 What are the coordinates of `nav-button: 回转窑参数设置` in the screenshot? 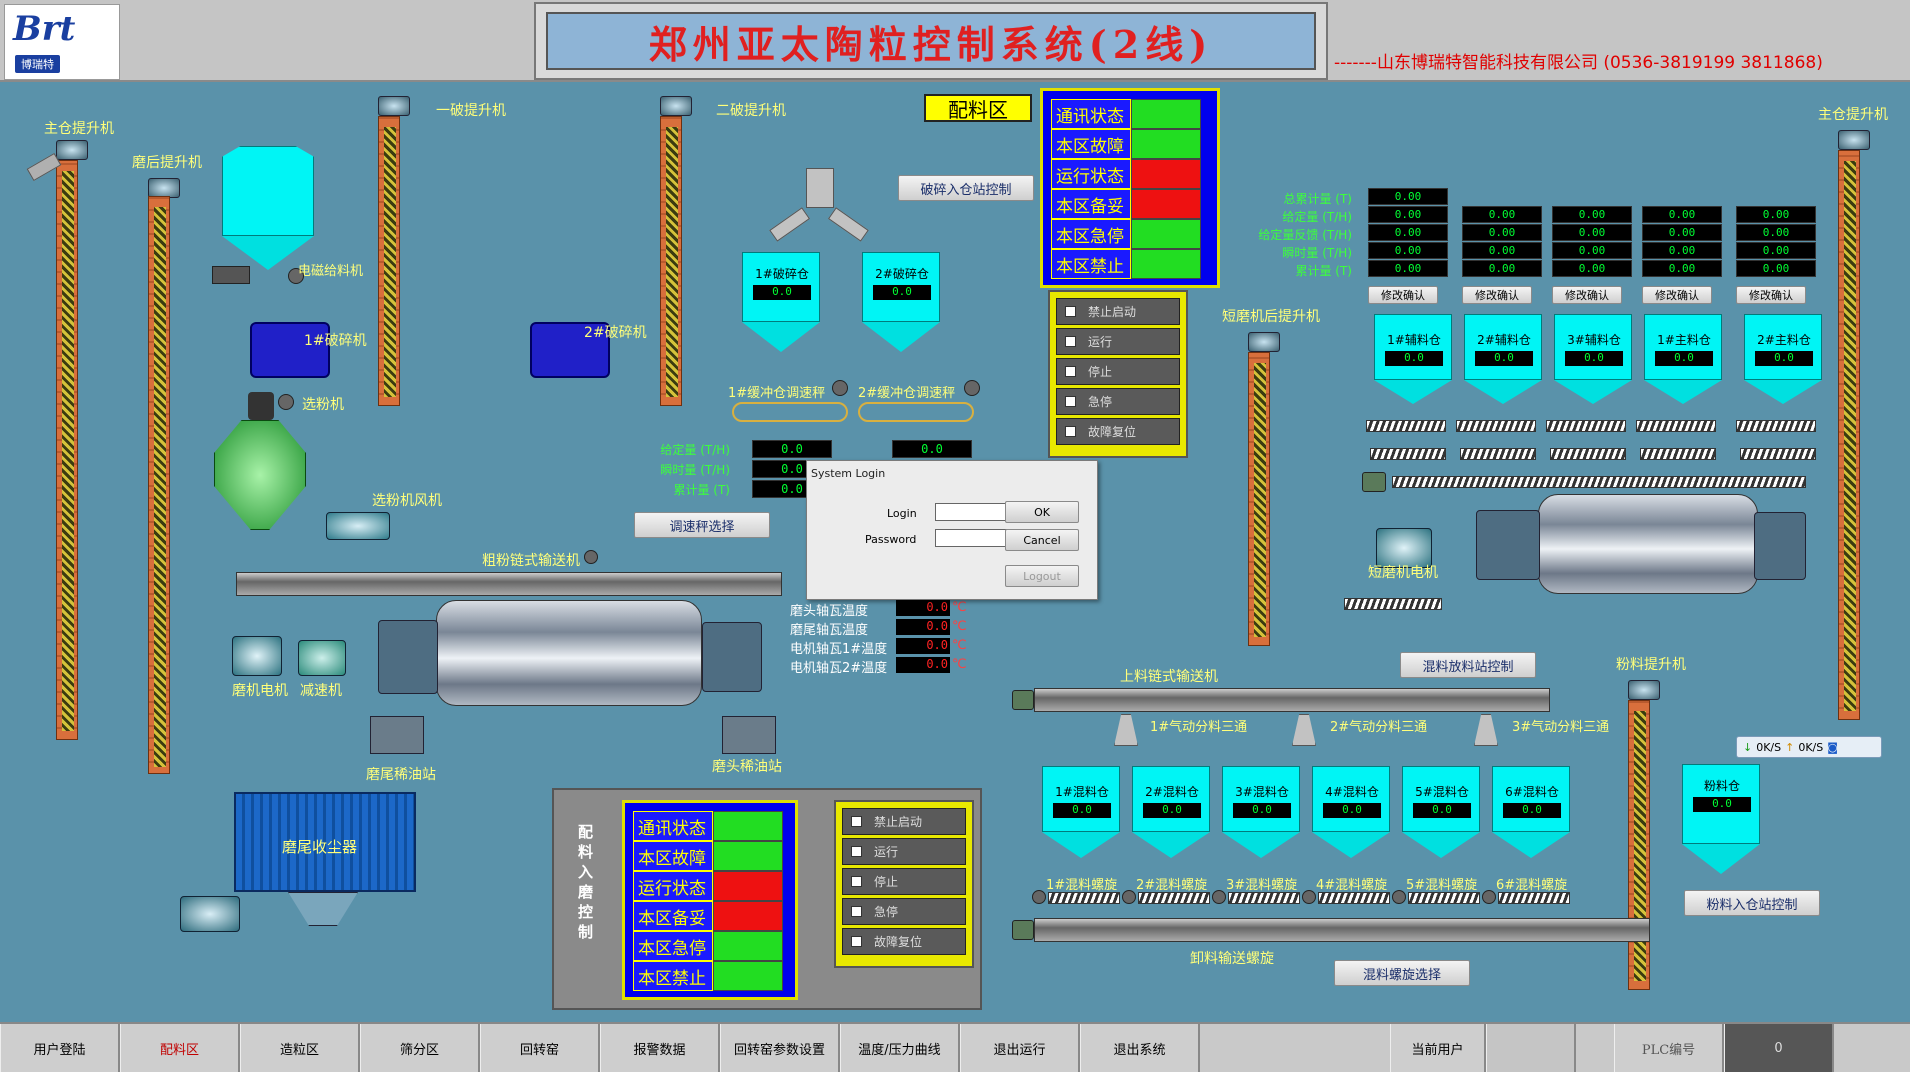 It's located at (780, 1048).